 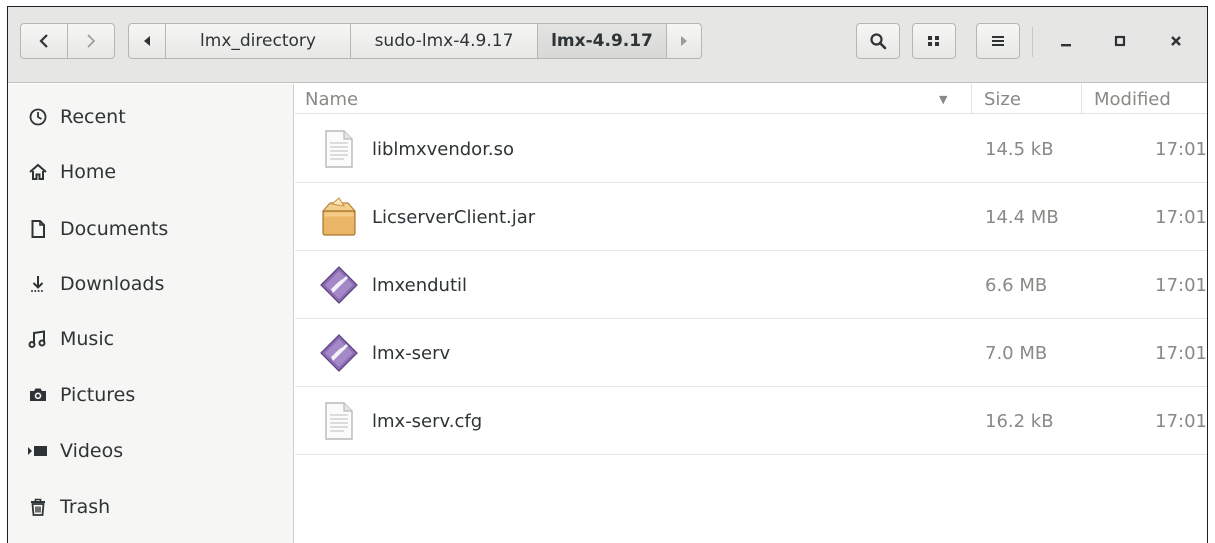 I want to click on column-header-row: Name ▼ Size Modified, so click(x=751, y=99).